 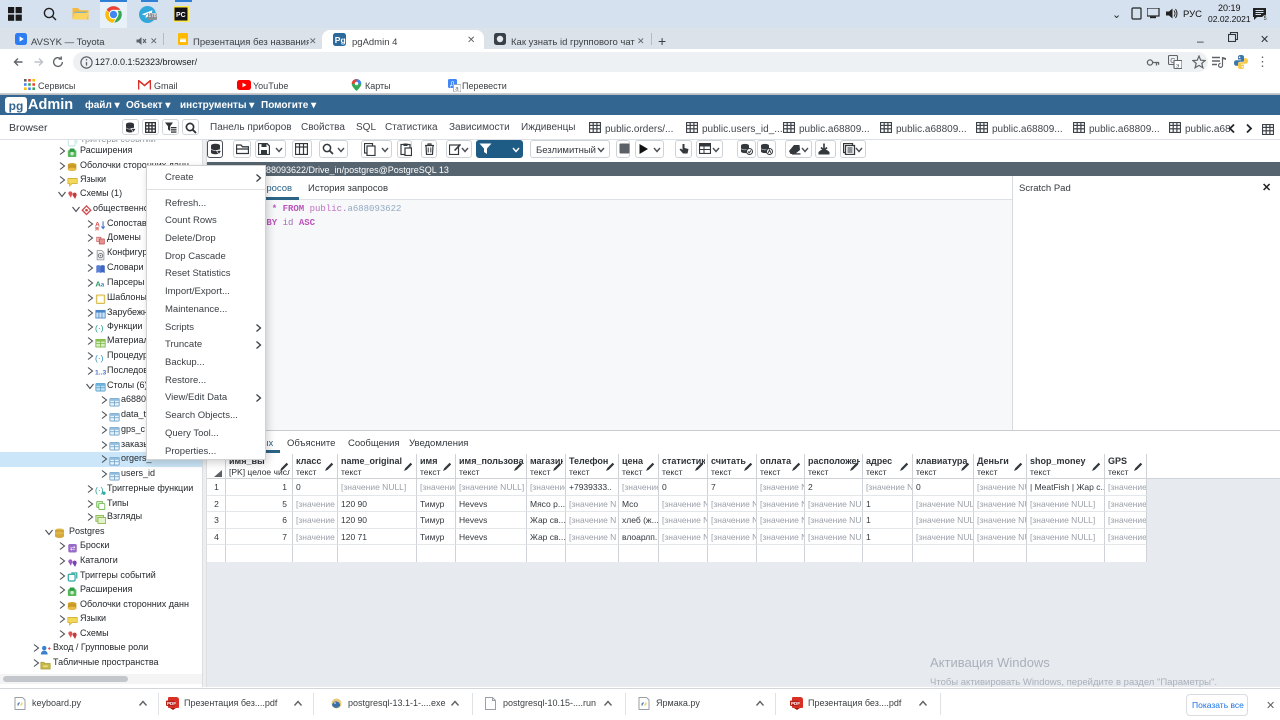 What do you see at coordinates (181, 15) in the screenshot?
I see `svg-text: PC` at bounding box center [181, 15].